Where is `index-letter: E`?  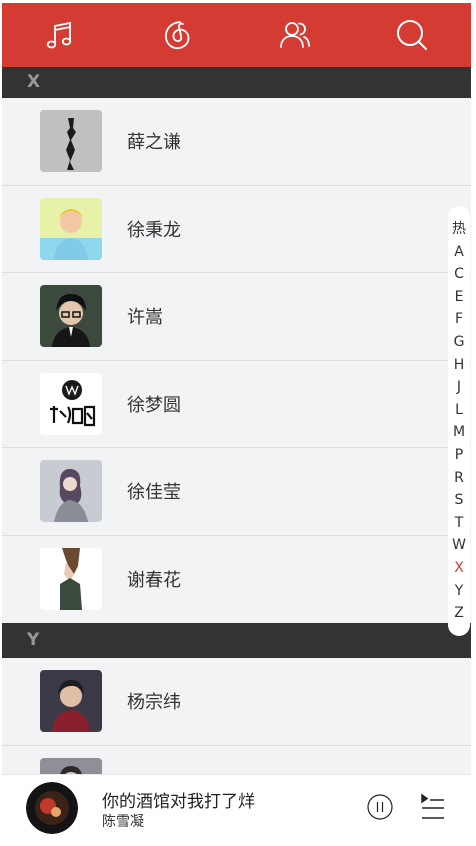 index-letter: E is located at coordinates (459, 297).